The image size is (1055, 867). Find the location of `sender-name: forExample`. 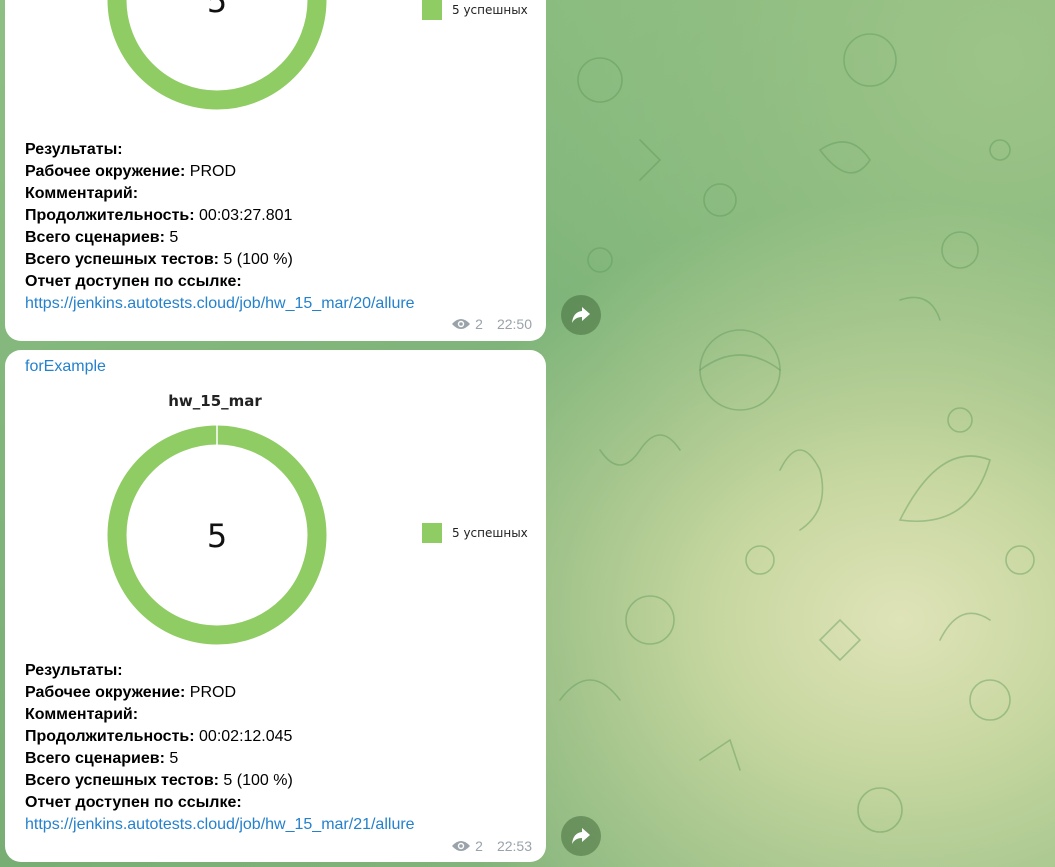

sender-name: forExample is located at coordinates (65, 367).